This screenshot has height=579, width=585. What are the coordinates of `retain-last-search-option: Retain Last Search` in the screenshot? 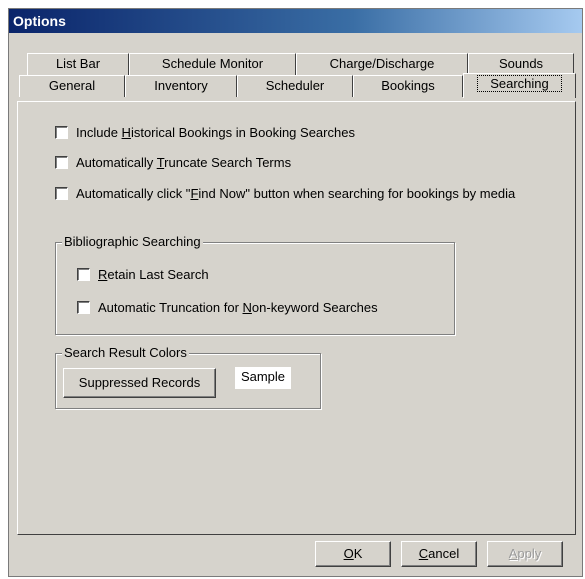 It's located at (143, 274).